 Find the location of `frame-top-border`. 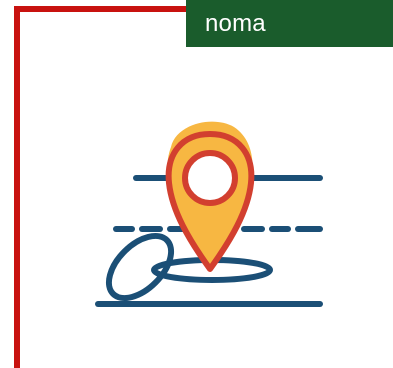

frame-top-border is located at coordinates (105, 9).